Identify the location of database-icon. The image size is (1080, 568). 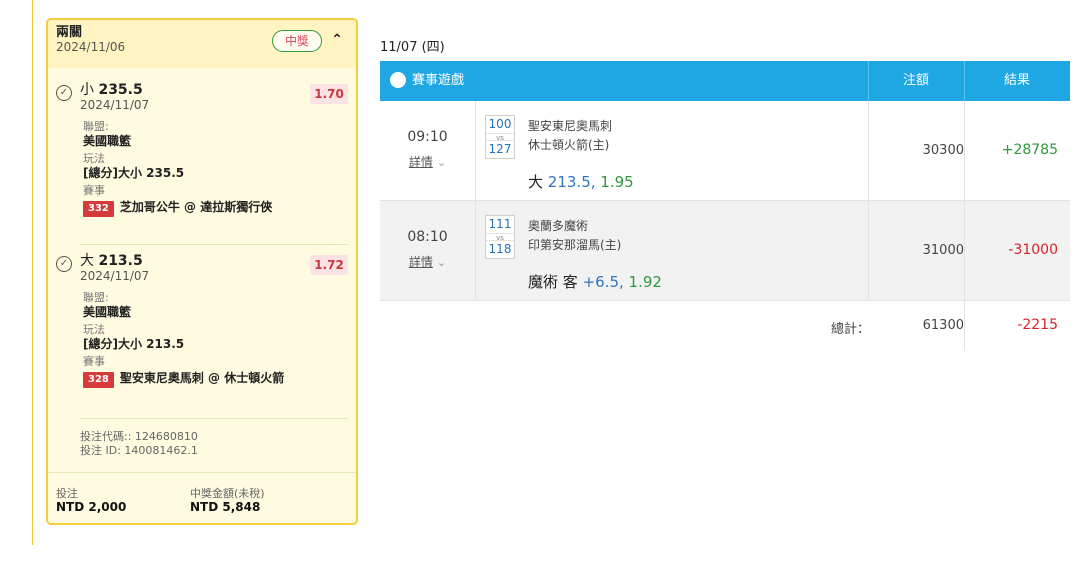
(398, 79).